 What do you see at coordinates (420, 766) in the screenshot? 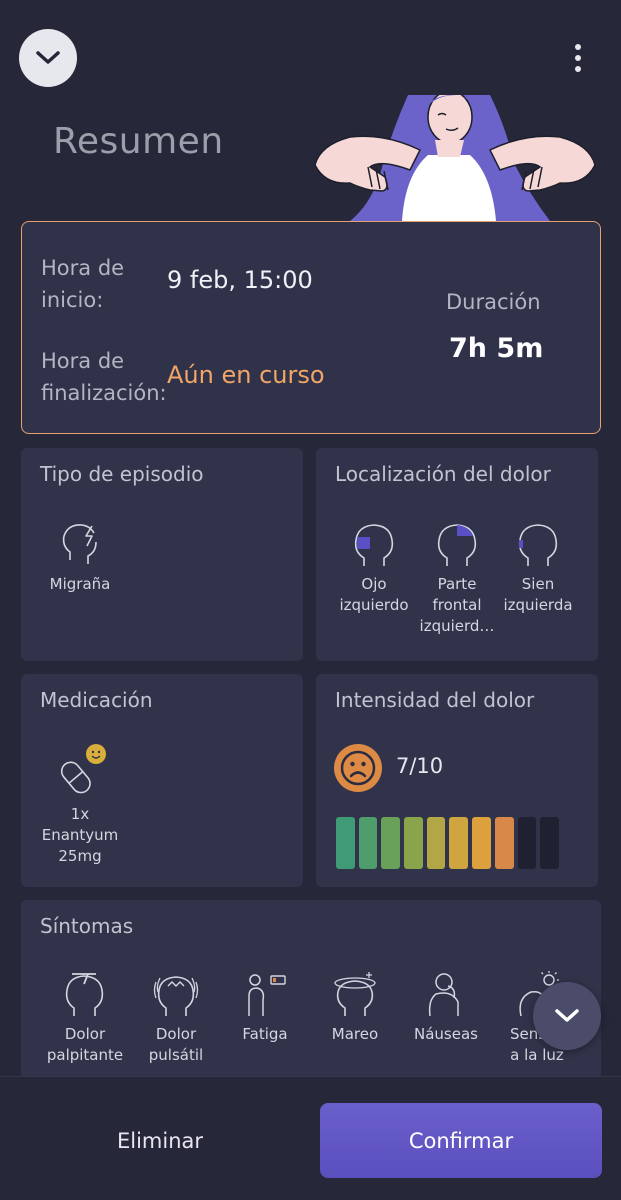
I see `pain-intensity-value: 7/10` at bounding box center [420, 766].